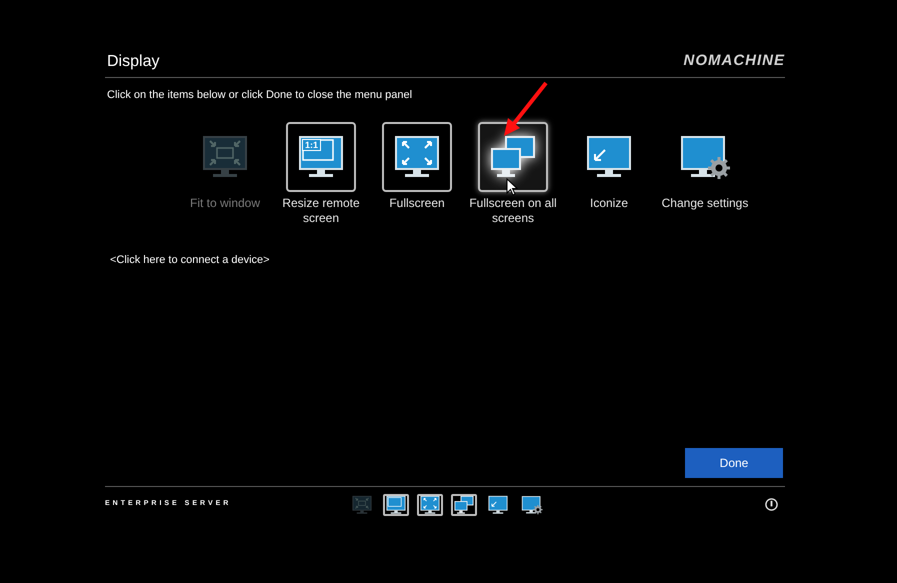 The image size is (897, 583). What do you see at coordinates (513, 211) in the screenshot?
I see `option-label: Fullscreen on all screens` at bounding box center [513, 211].